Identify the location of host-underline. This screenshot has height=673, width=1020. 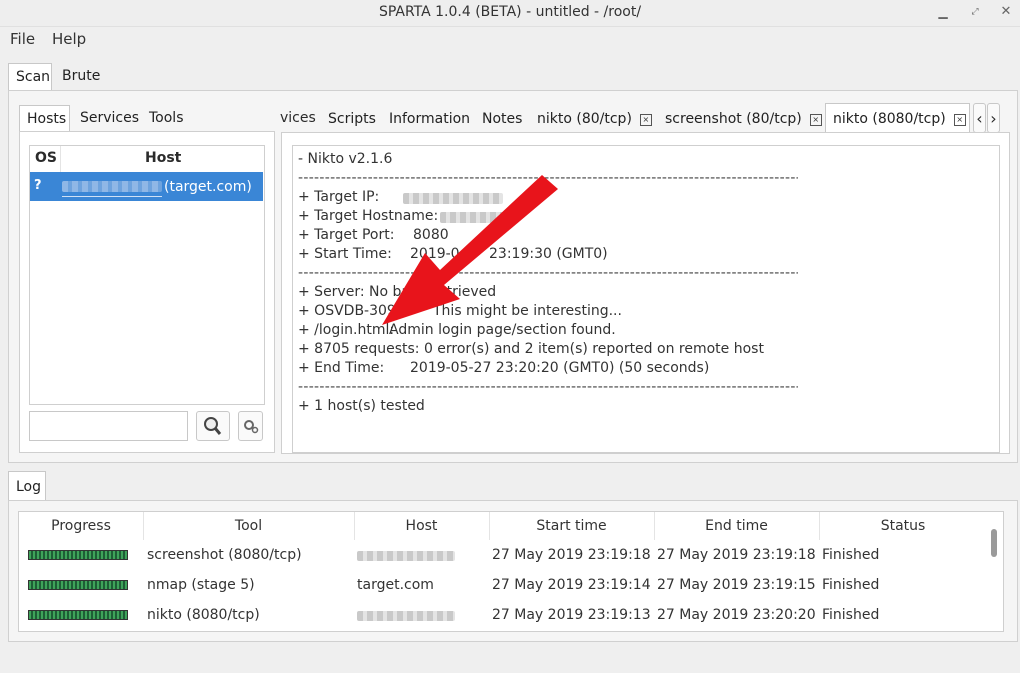
(112, 196).